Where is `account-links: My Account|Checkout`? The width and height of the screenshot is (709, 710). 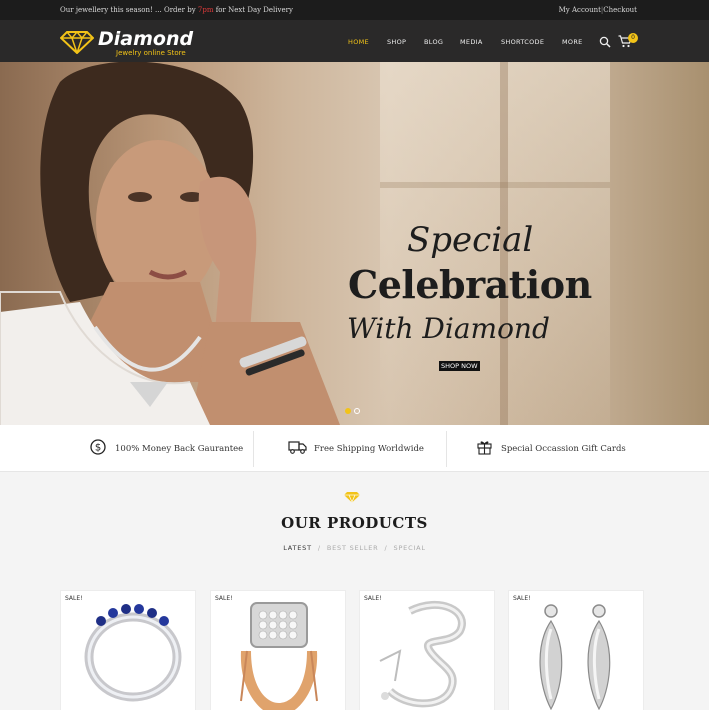 account-links: My Account|Checkout is located at coordinates (598, 10).